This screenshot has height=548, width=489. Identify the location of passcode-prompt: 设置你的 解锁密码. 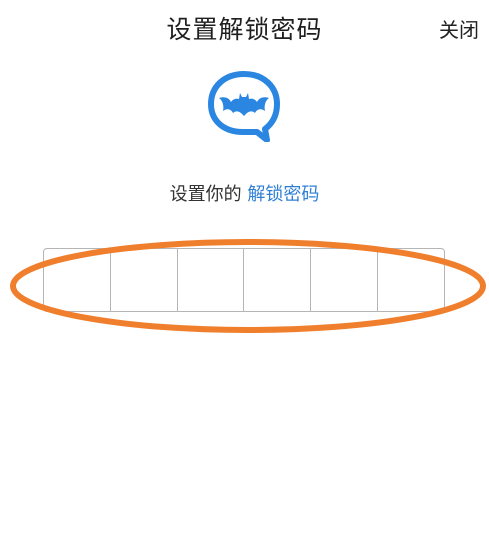
(244, 193).